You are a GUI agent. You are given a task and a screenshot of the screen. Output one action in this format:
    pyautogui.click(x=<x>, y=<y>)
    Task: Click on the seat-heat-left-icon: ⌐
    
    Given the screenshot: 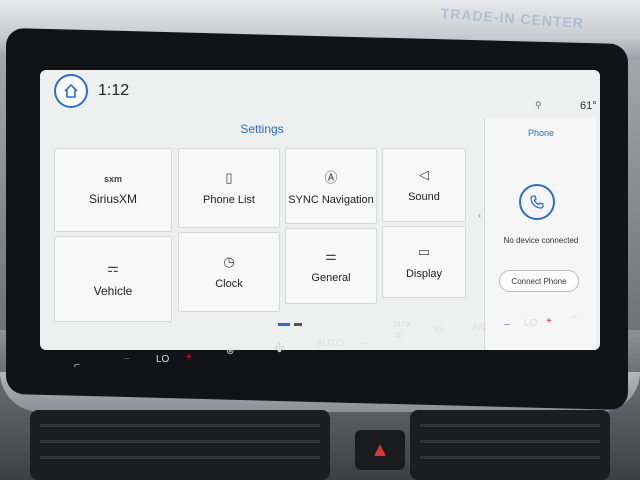 What is the action you would take?
    pyautogui.click(x=77, y=365)
    